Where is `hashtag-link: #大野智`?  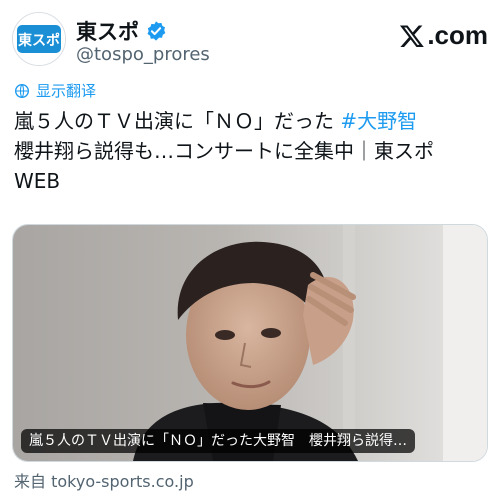
hashtag-link: #大野智 is located at coordinates (378, 121).